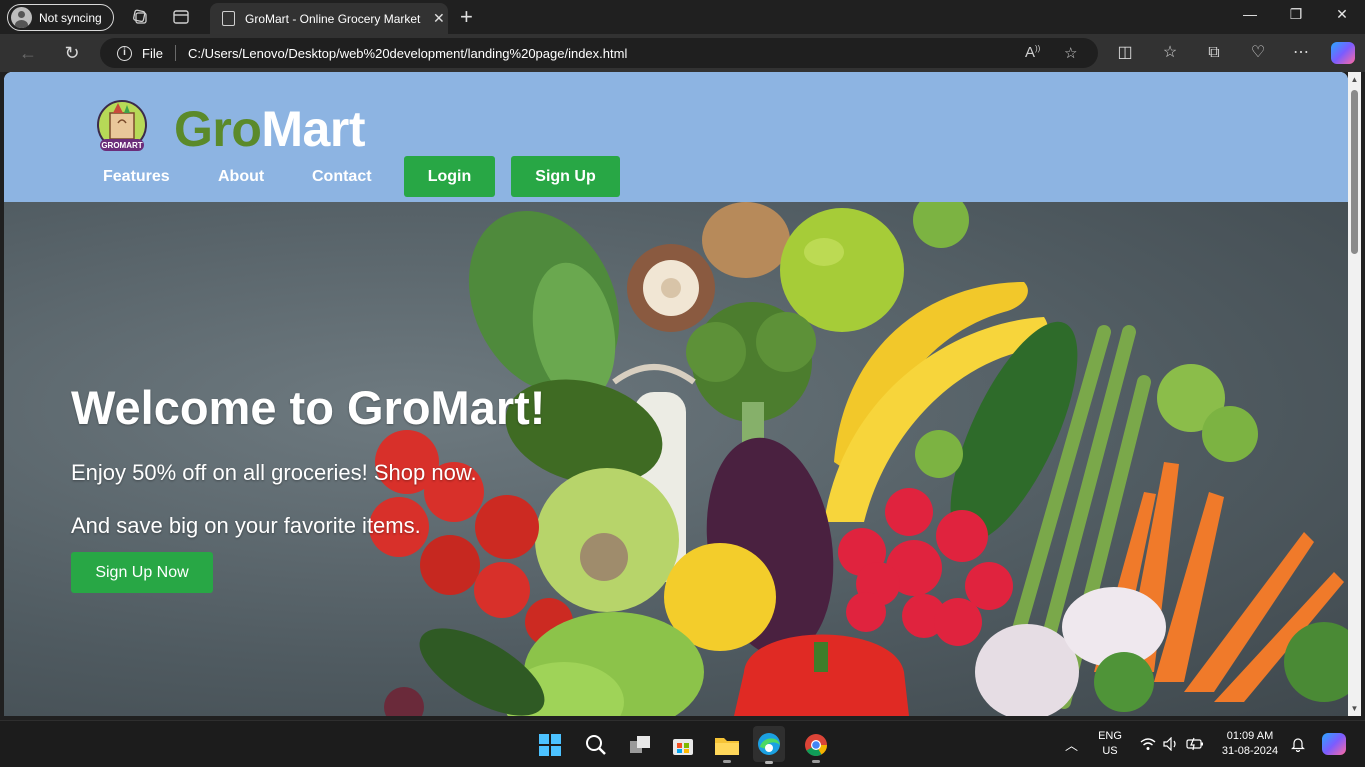  What do you see at coordinates (313, 129) in the screenshot?
I see `brand-mart: Mart` at bounding box center [313, 129].